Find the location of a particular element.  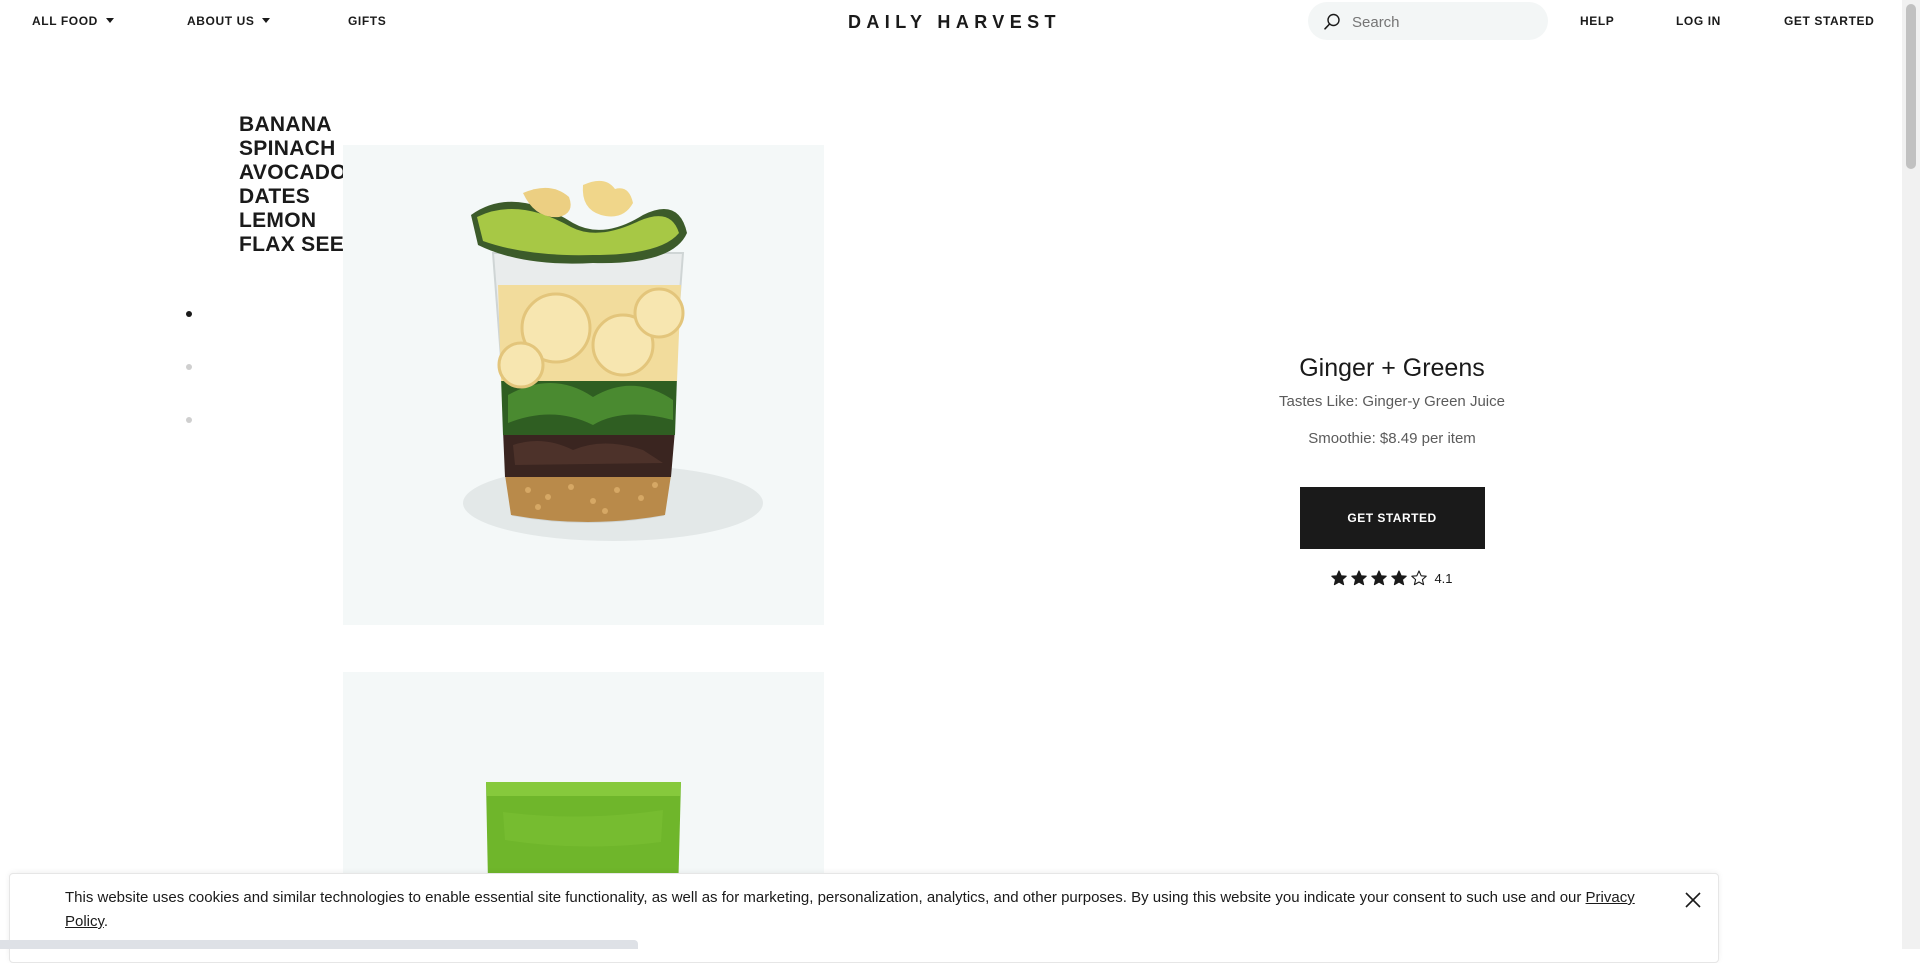

search-input is located at coordinates (1444, 22).